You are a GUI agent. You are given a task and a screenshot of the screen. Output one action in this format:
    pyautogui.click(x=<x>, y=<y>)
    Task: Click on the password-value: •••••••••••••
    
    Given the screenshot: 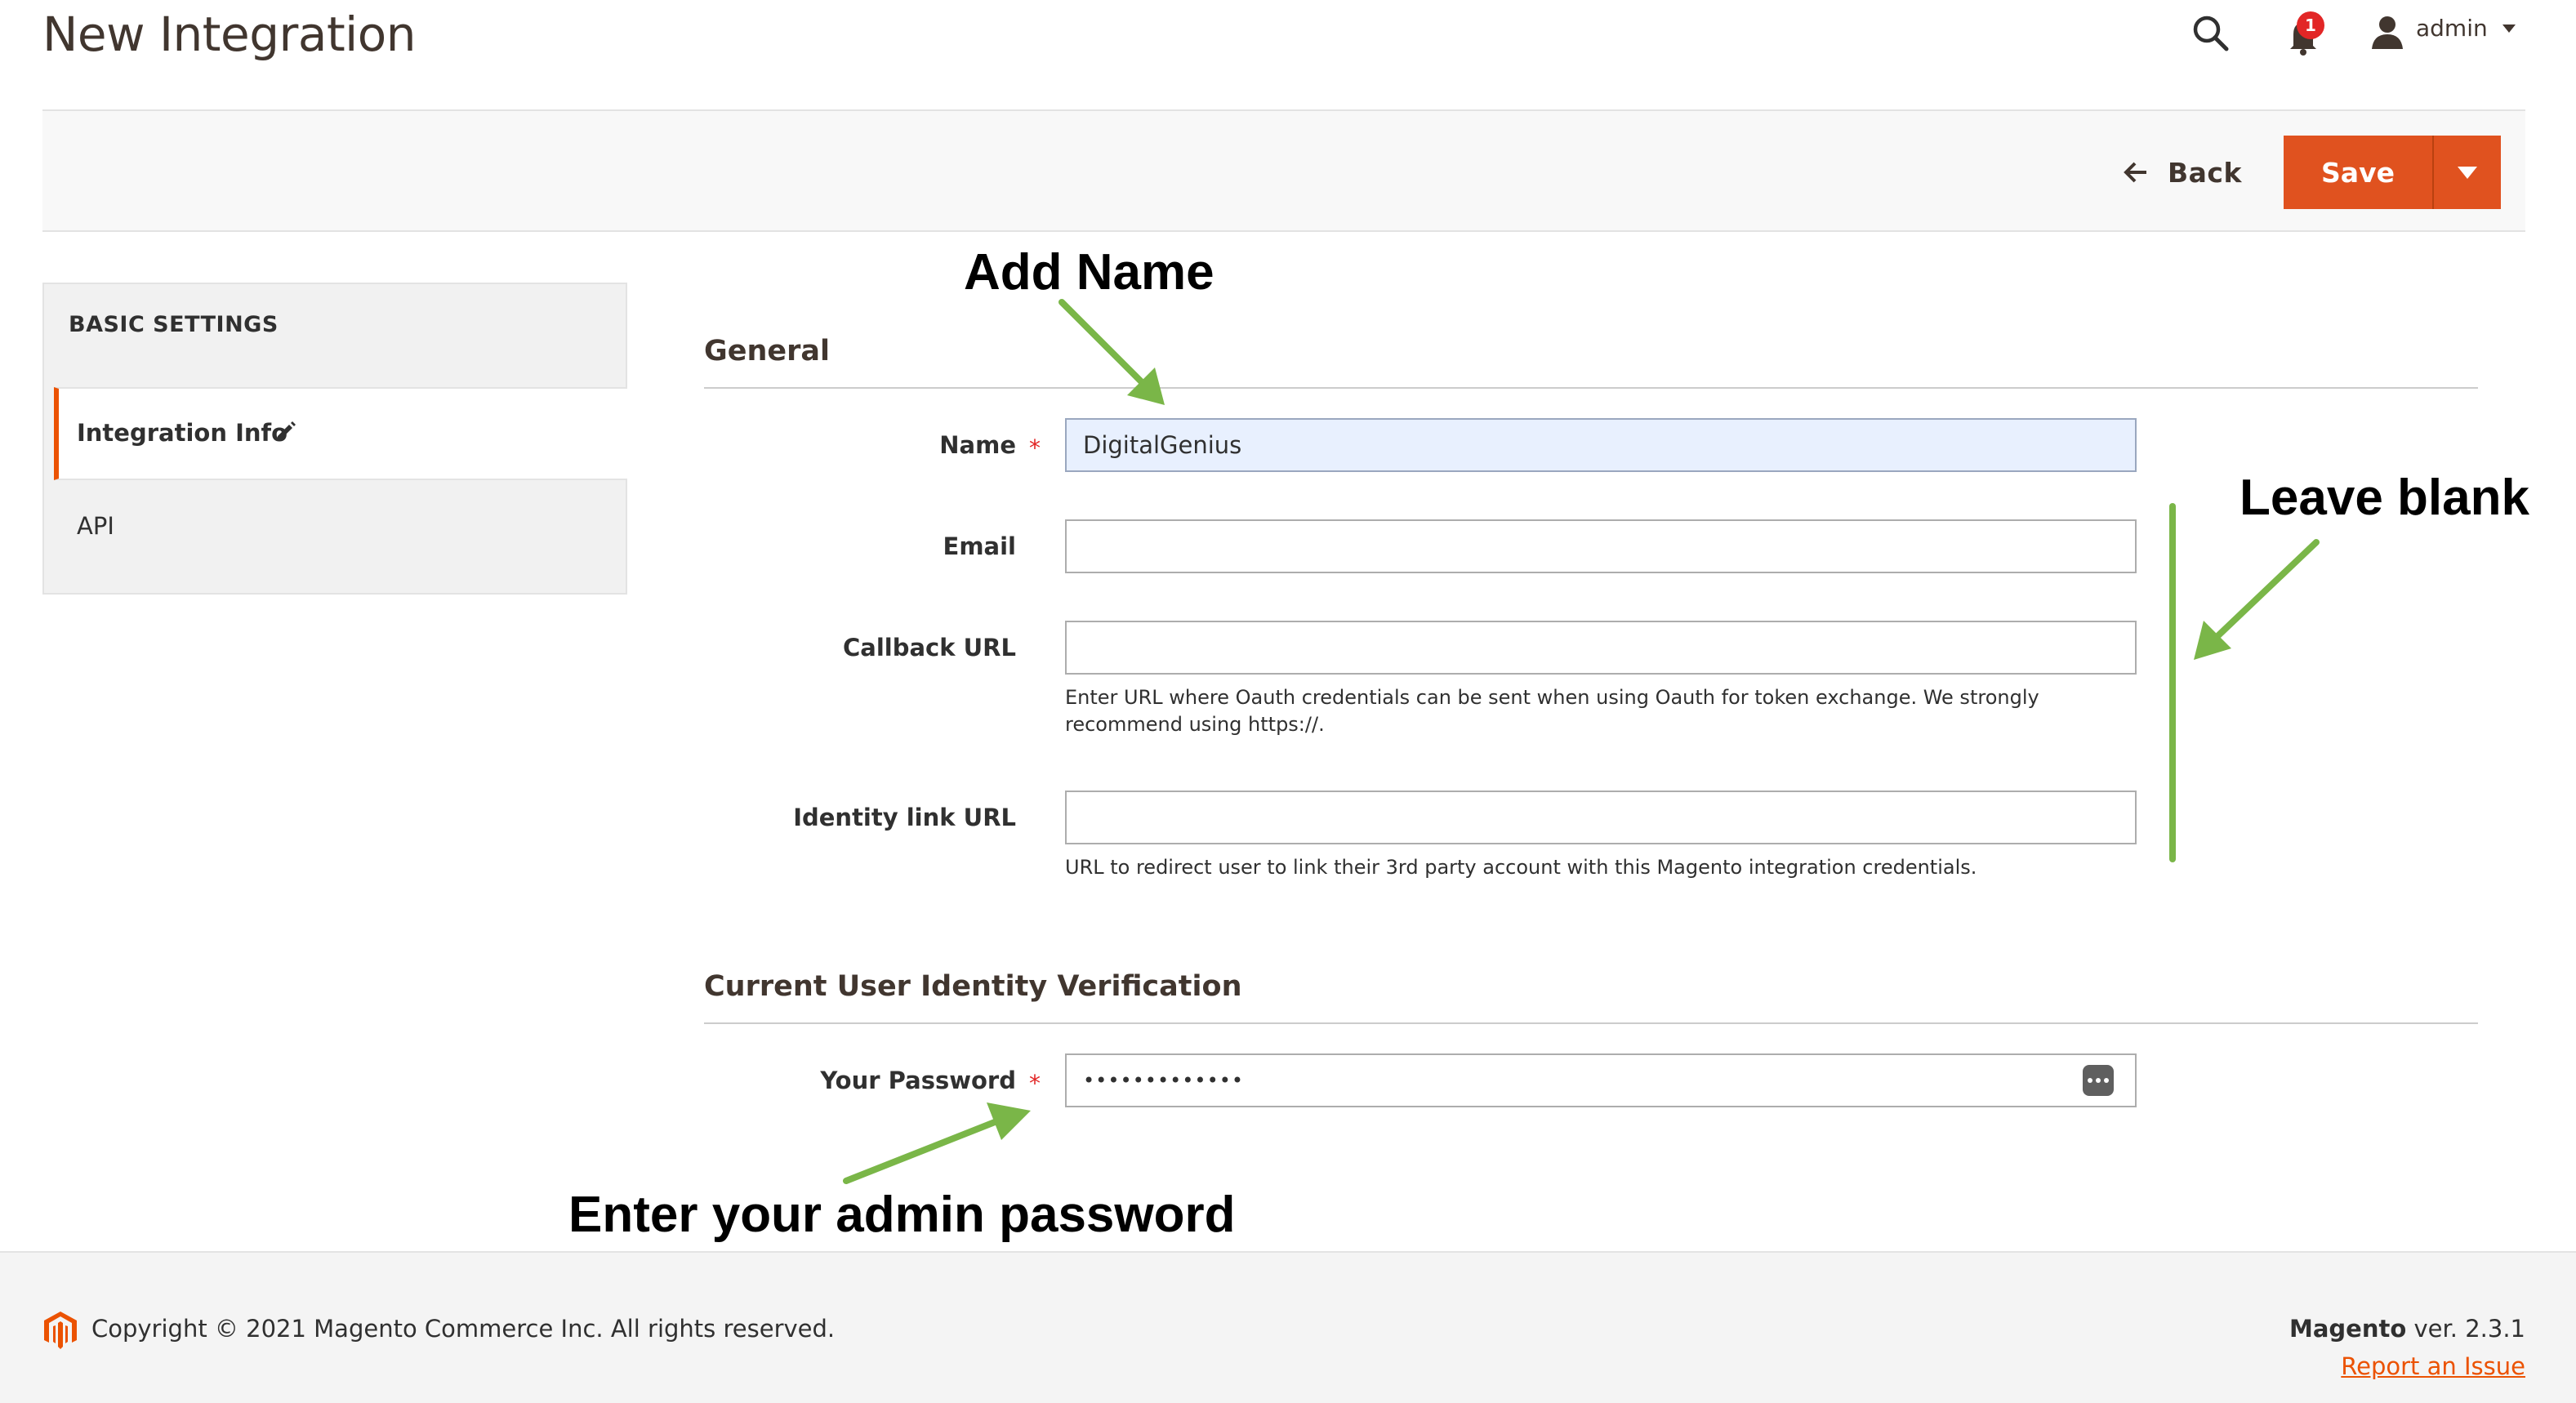 What is the action you would take?
    pyautogui.click(x=1164, y=1080)
    